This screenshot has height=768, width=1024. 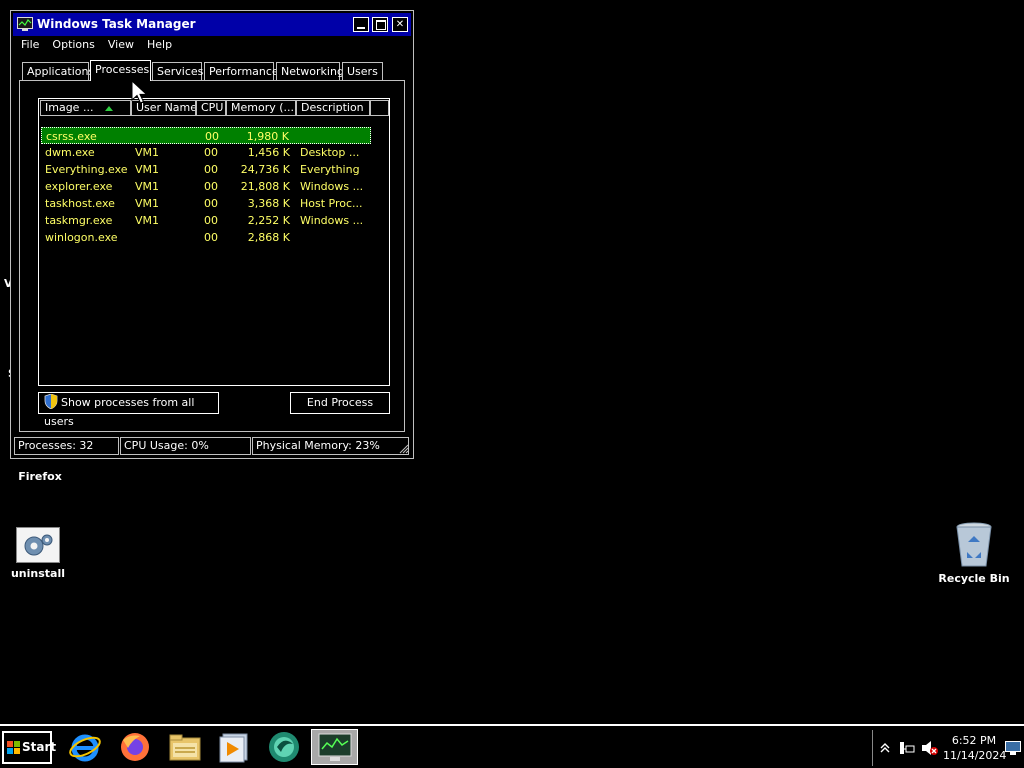 I want to click on windows-logo-icon, so click(x=13, y=747).